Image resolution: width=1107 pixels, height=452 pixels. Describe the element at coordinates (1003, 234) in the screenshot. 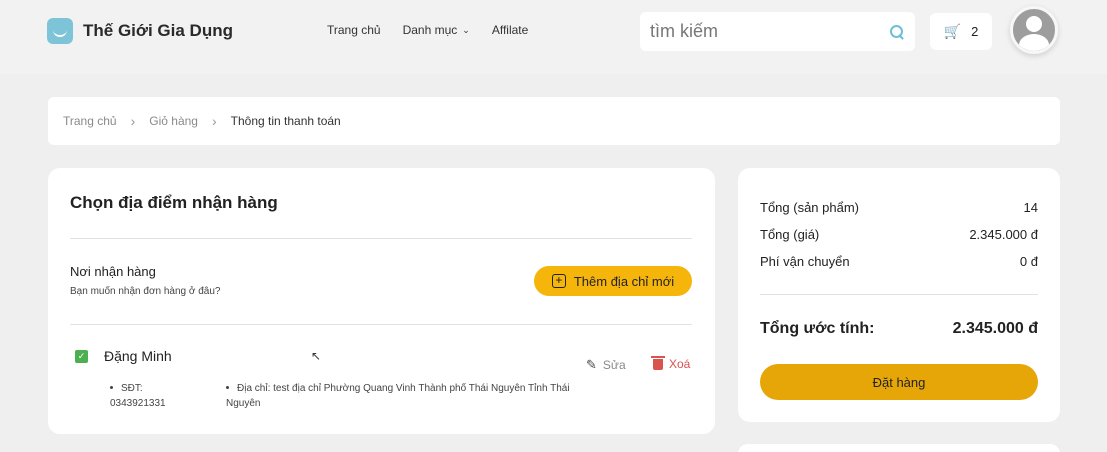

I see `summary-value: 2.345.000 đ` at that location.